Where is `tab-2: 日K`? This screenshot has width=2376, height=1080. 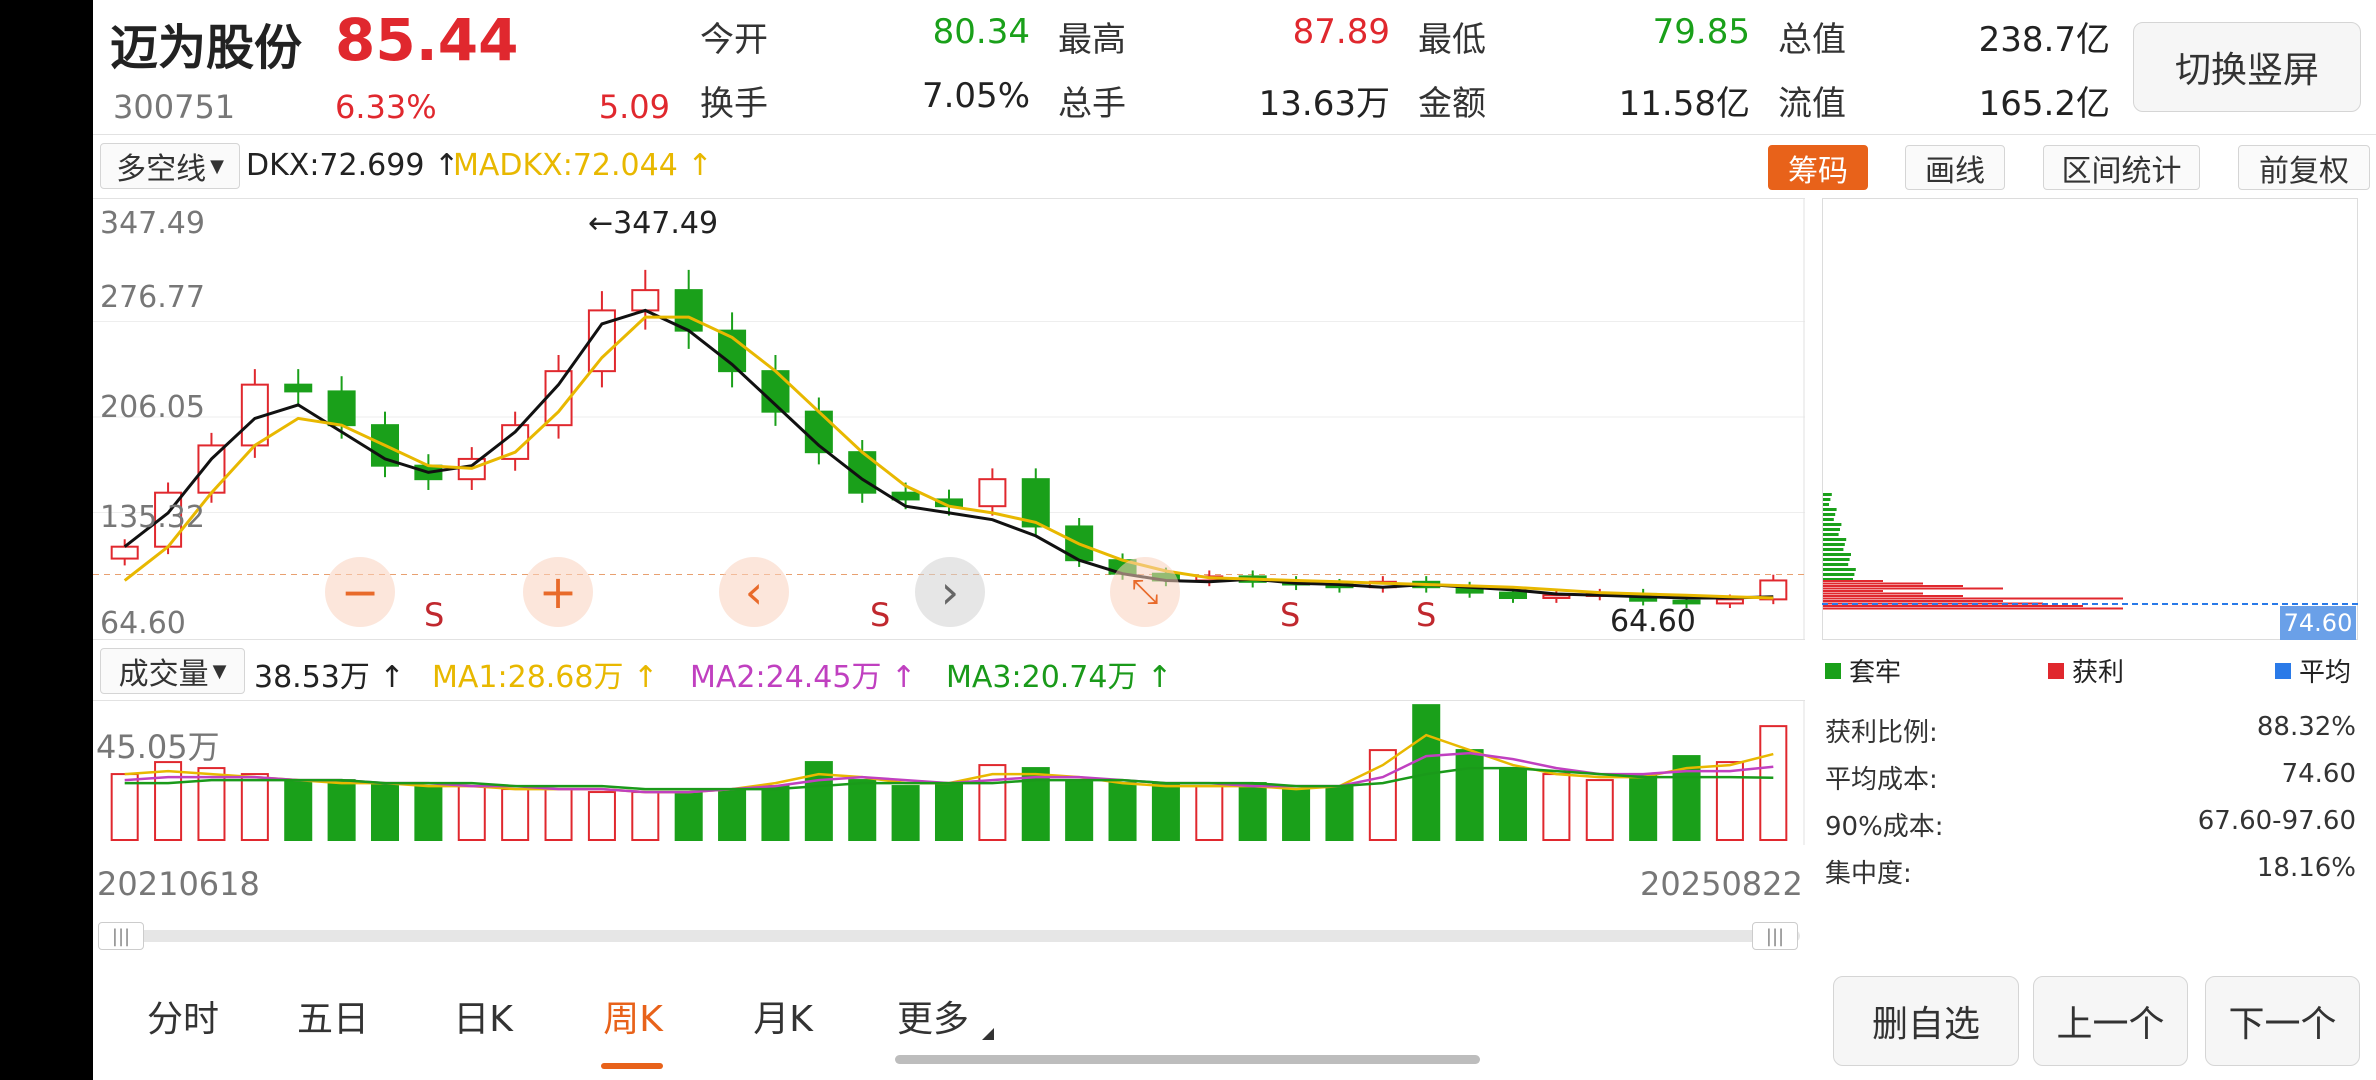
tab-2: 日K is located at coordinates (483, 1016).